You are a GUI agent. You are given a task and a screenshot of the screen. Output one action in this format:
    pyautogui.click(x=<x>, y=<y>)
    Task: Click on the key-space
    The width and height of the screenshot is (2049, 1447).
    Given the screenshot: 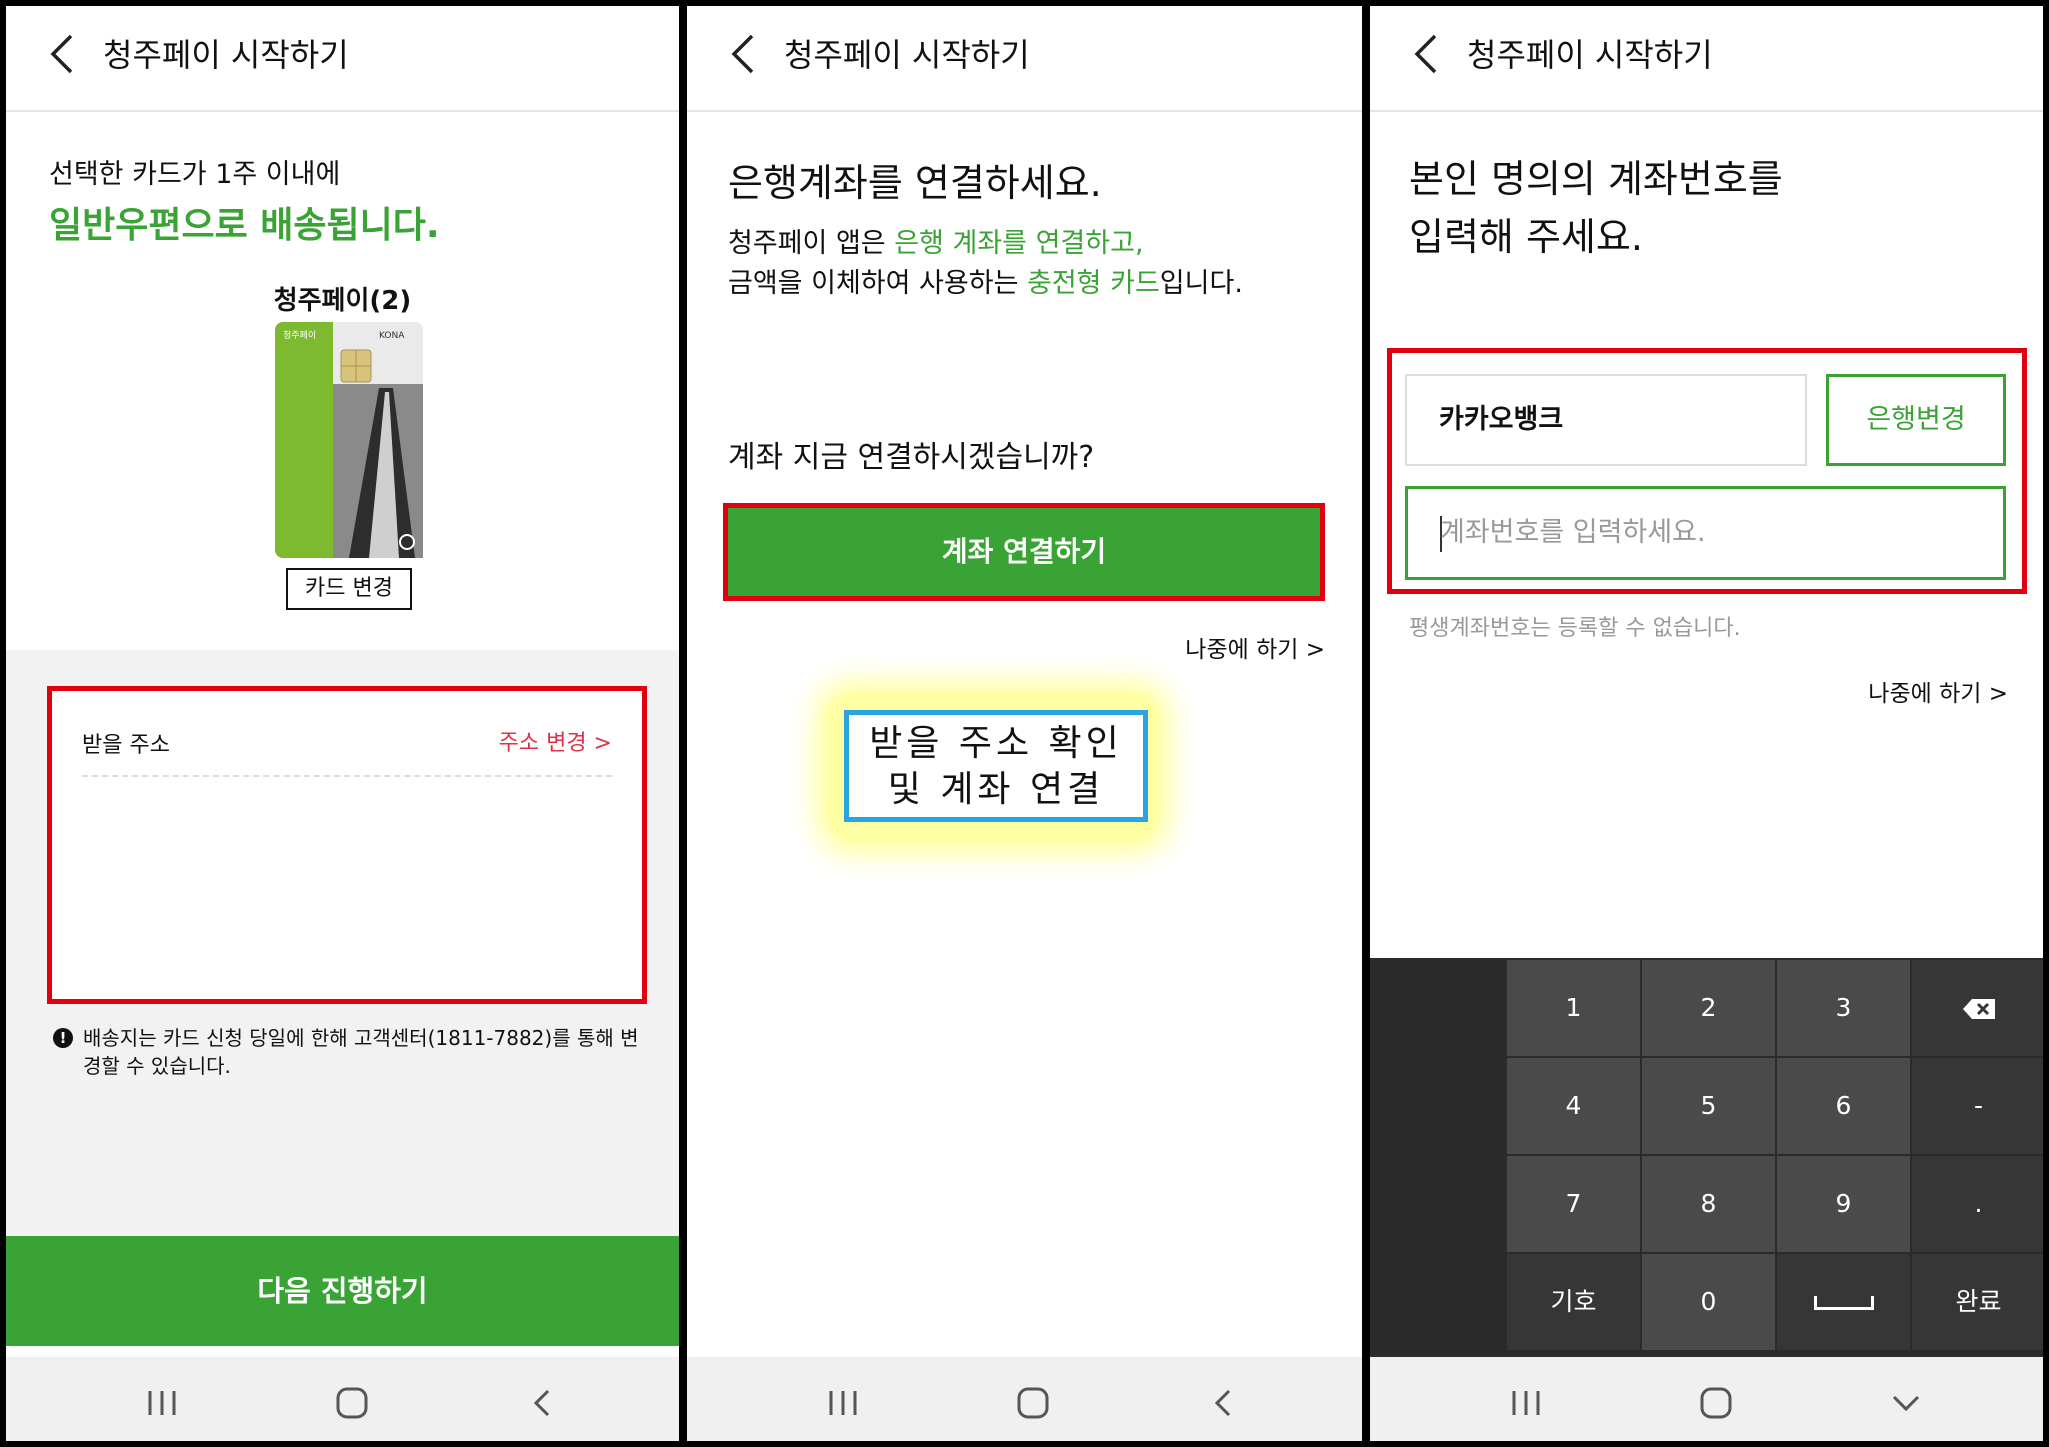 What is the action you would take?
    pyautogui.click(x=1843, y=1302)
    